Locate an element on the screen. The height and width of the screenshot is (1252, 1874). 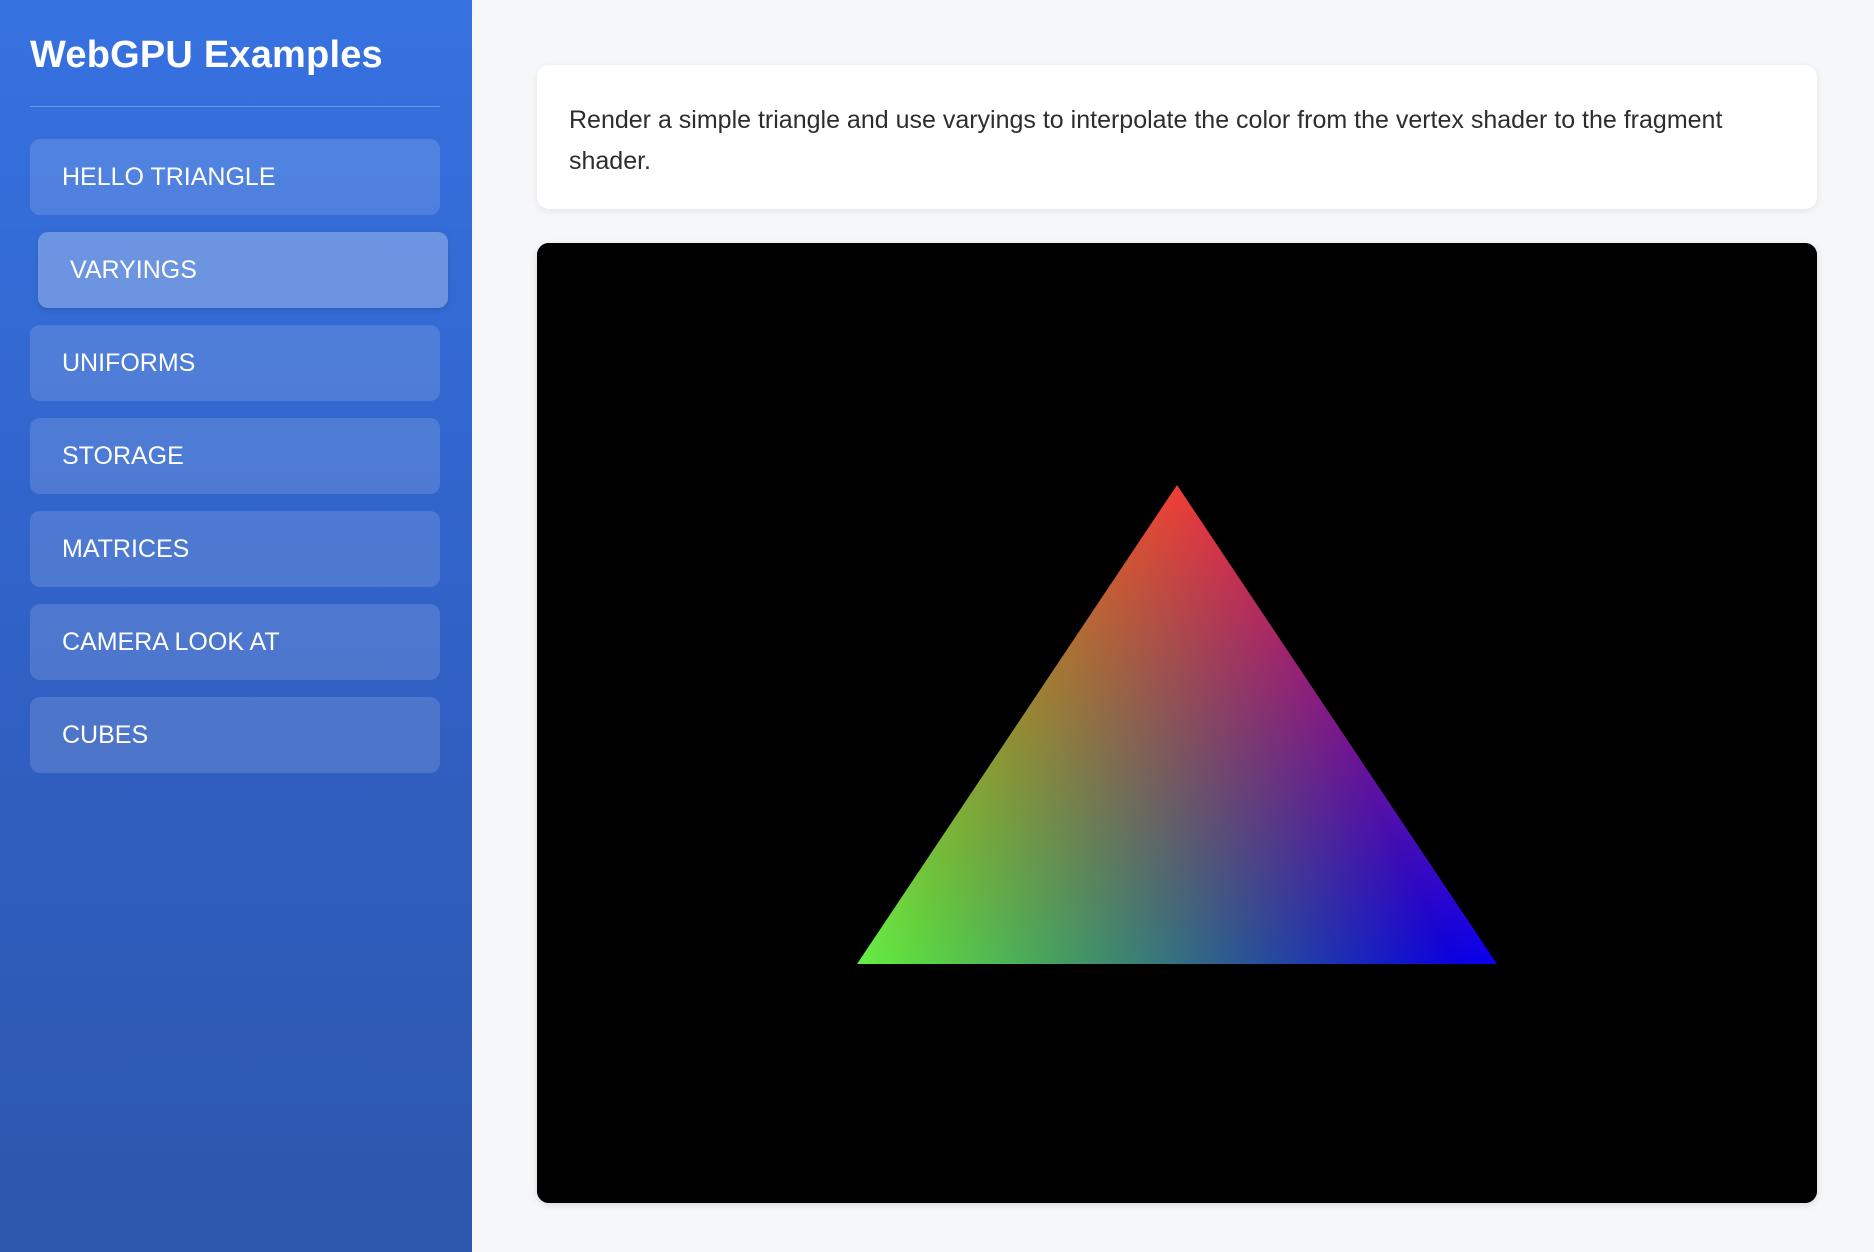
nav-item-camera-look-at: CAMERA LOOK AT is located at coordinates (235, 642).